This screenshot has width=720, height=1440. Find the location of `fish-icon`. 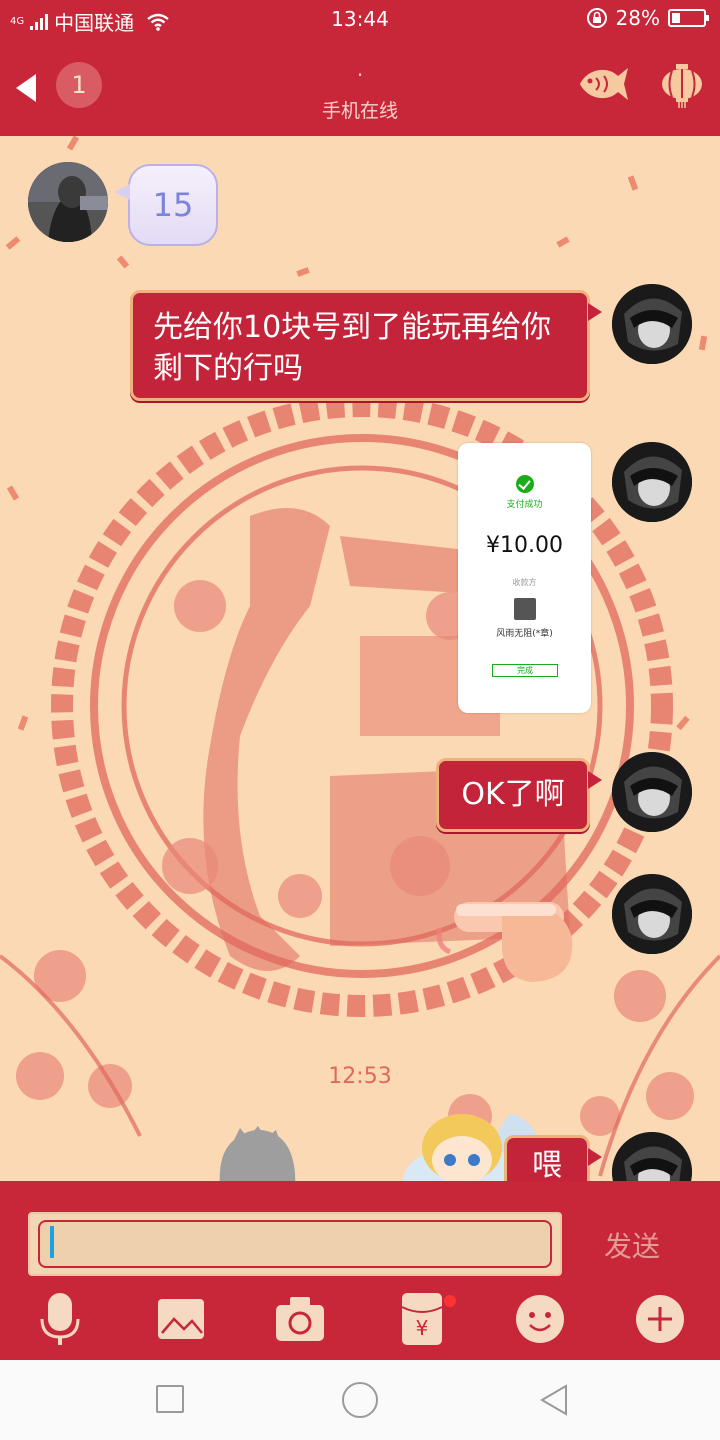

fish-icon is located at coordinates (602, 84).